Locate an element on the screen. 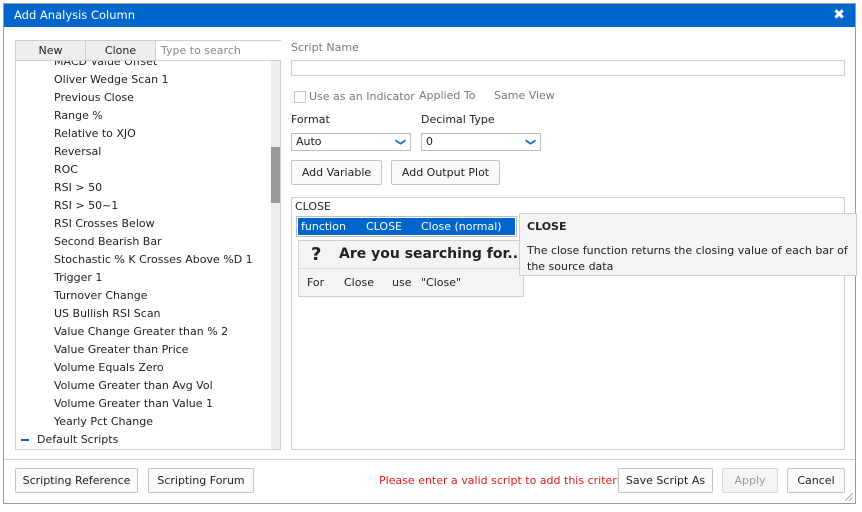  tooltip-title: CLOSE is located at coordinates (547, 226).